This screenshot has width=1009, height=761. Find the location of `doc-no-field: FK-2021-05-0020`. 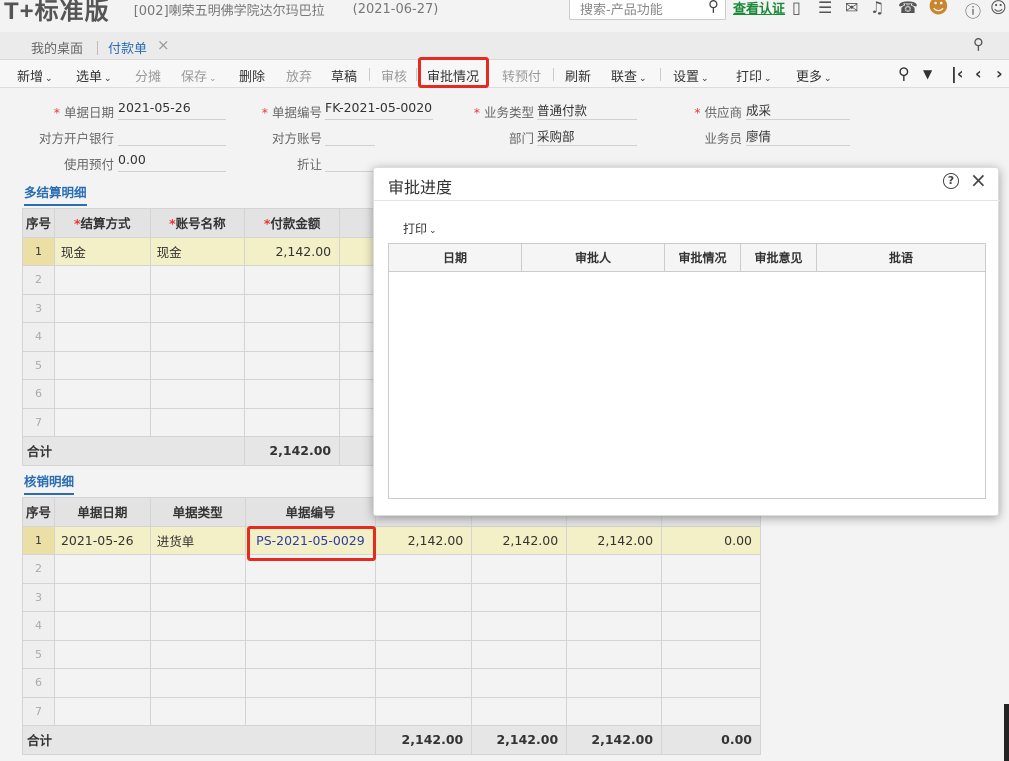

doc-no-field: FK-2021-05-0020 is located at coordinates (379, 110).